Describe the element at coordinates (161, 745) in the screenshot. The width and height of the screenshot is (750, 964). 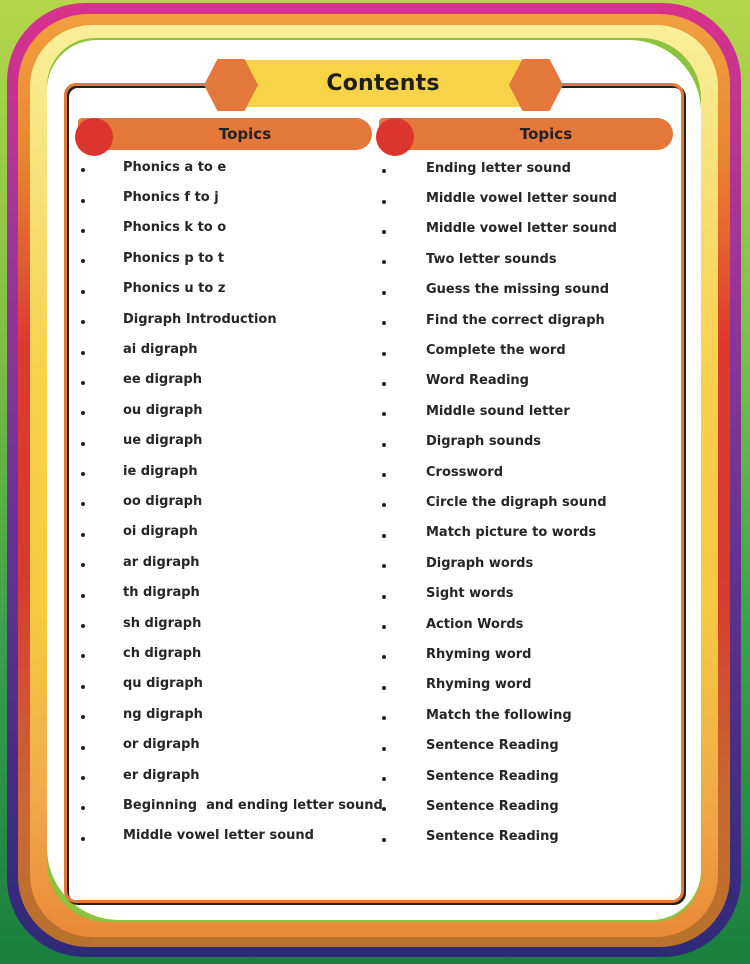
I see `topic-label: or digraph` at that location.